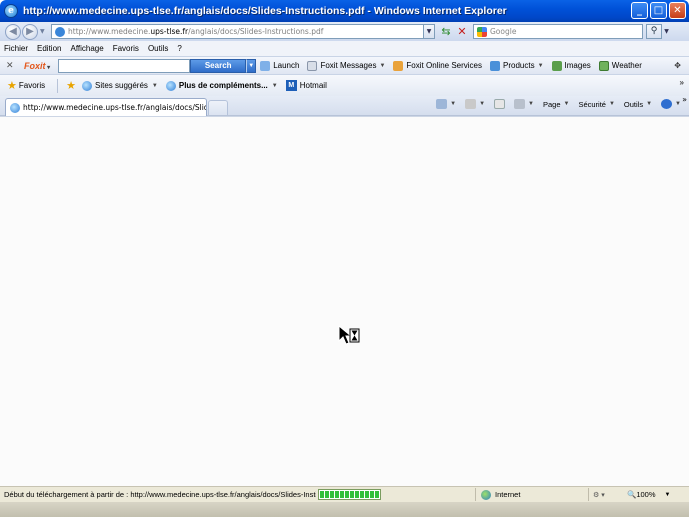 This screenshot has width=689, height=517. What do you see at coordinates (684, 99) in the screenshot?
I see `more-commands-icon: »` at bounding box center [684, 99].